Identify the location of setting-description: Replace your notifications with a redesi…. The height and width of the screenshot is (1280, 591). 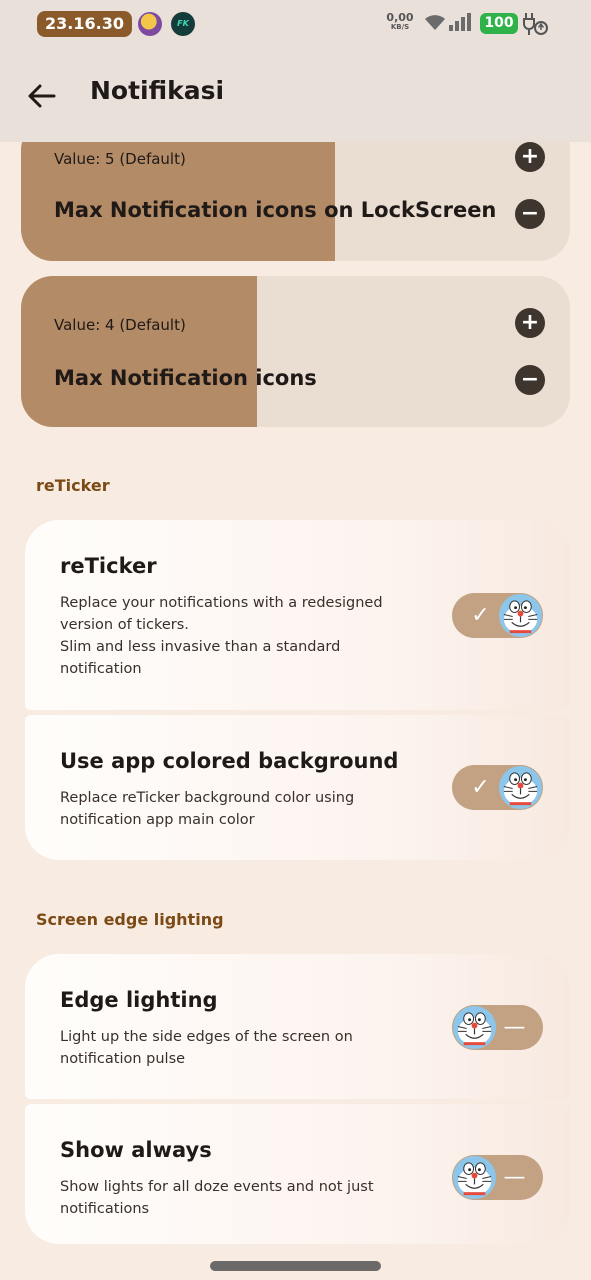
(221, 636).